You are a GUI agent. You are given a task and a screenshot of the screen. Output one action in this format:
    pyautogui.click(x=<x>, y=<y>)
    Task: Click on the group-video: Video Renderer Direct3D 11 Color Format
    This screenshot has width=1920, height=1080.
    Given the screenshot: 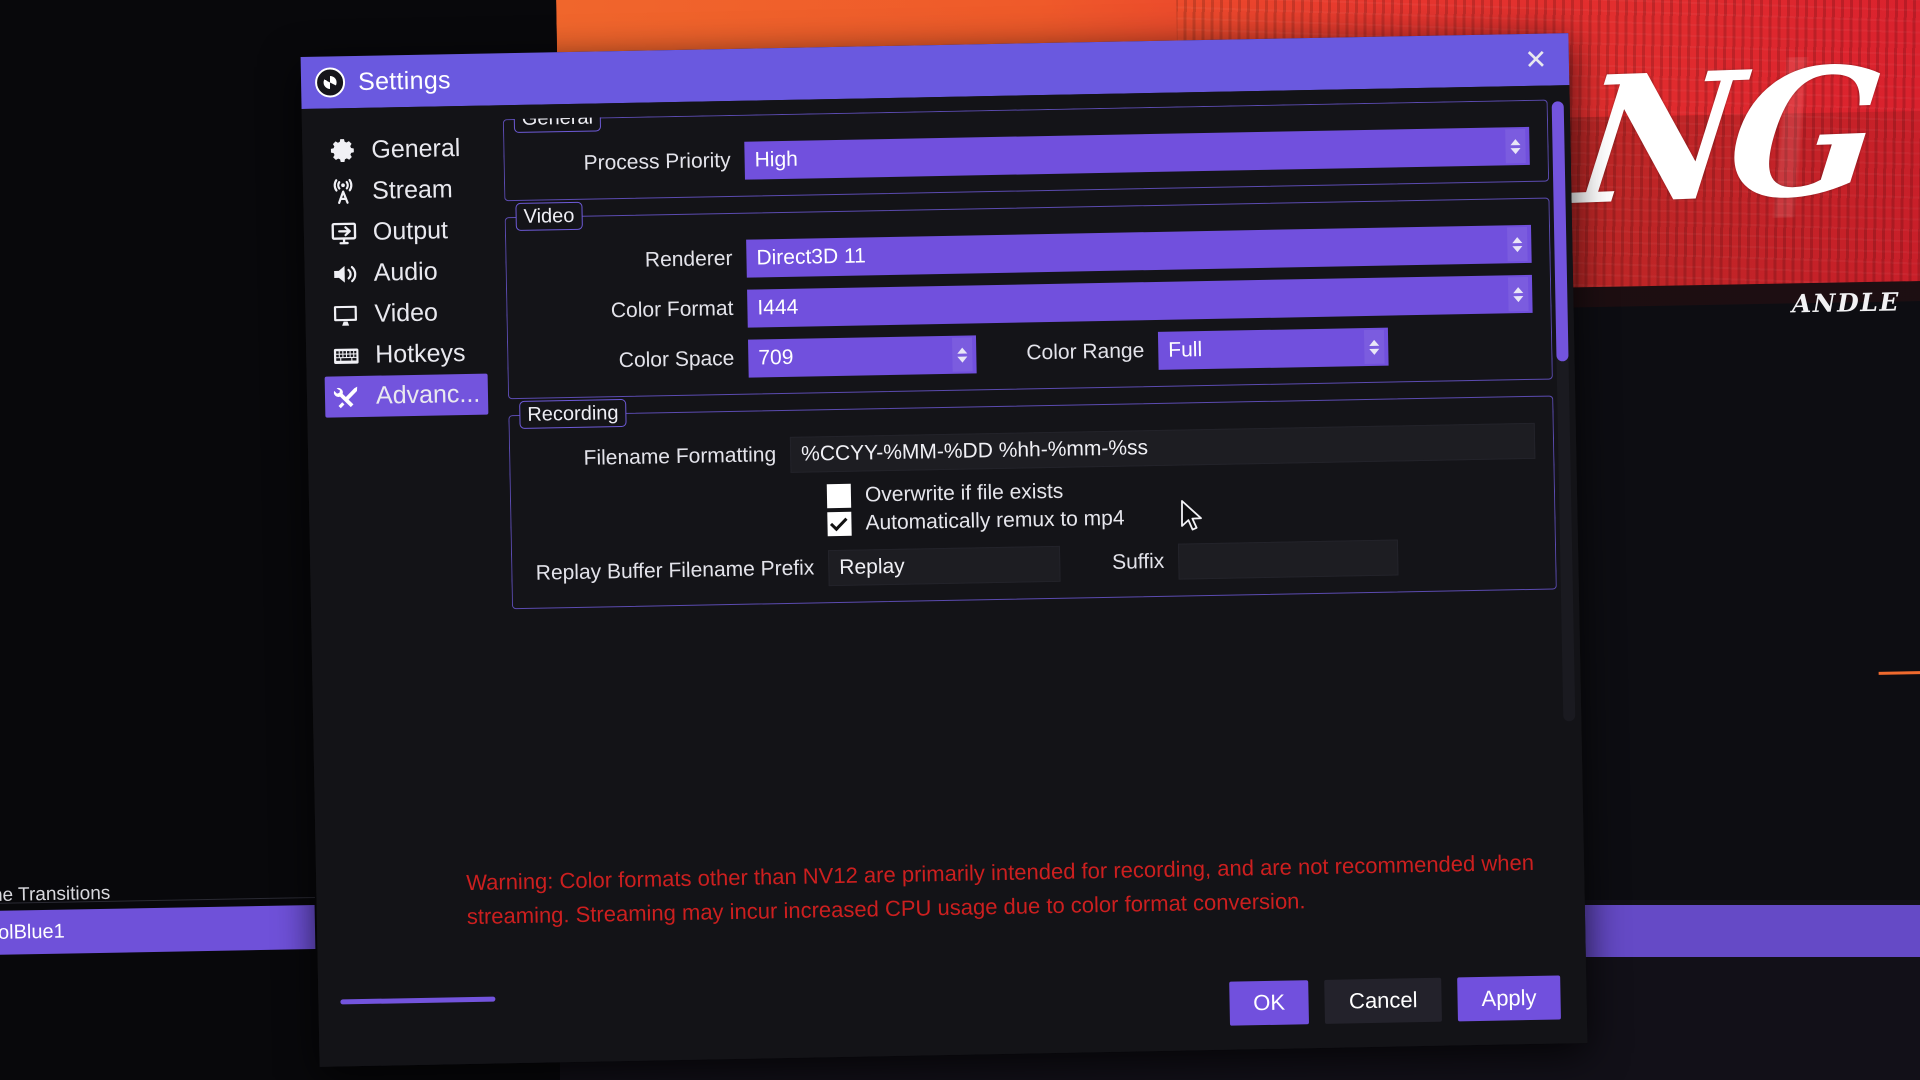 What is the action you would take?
    pyautogui.click(x=1028, y=298)
    